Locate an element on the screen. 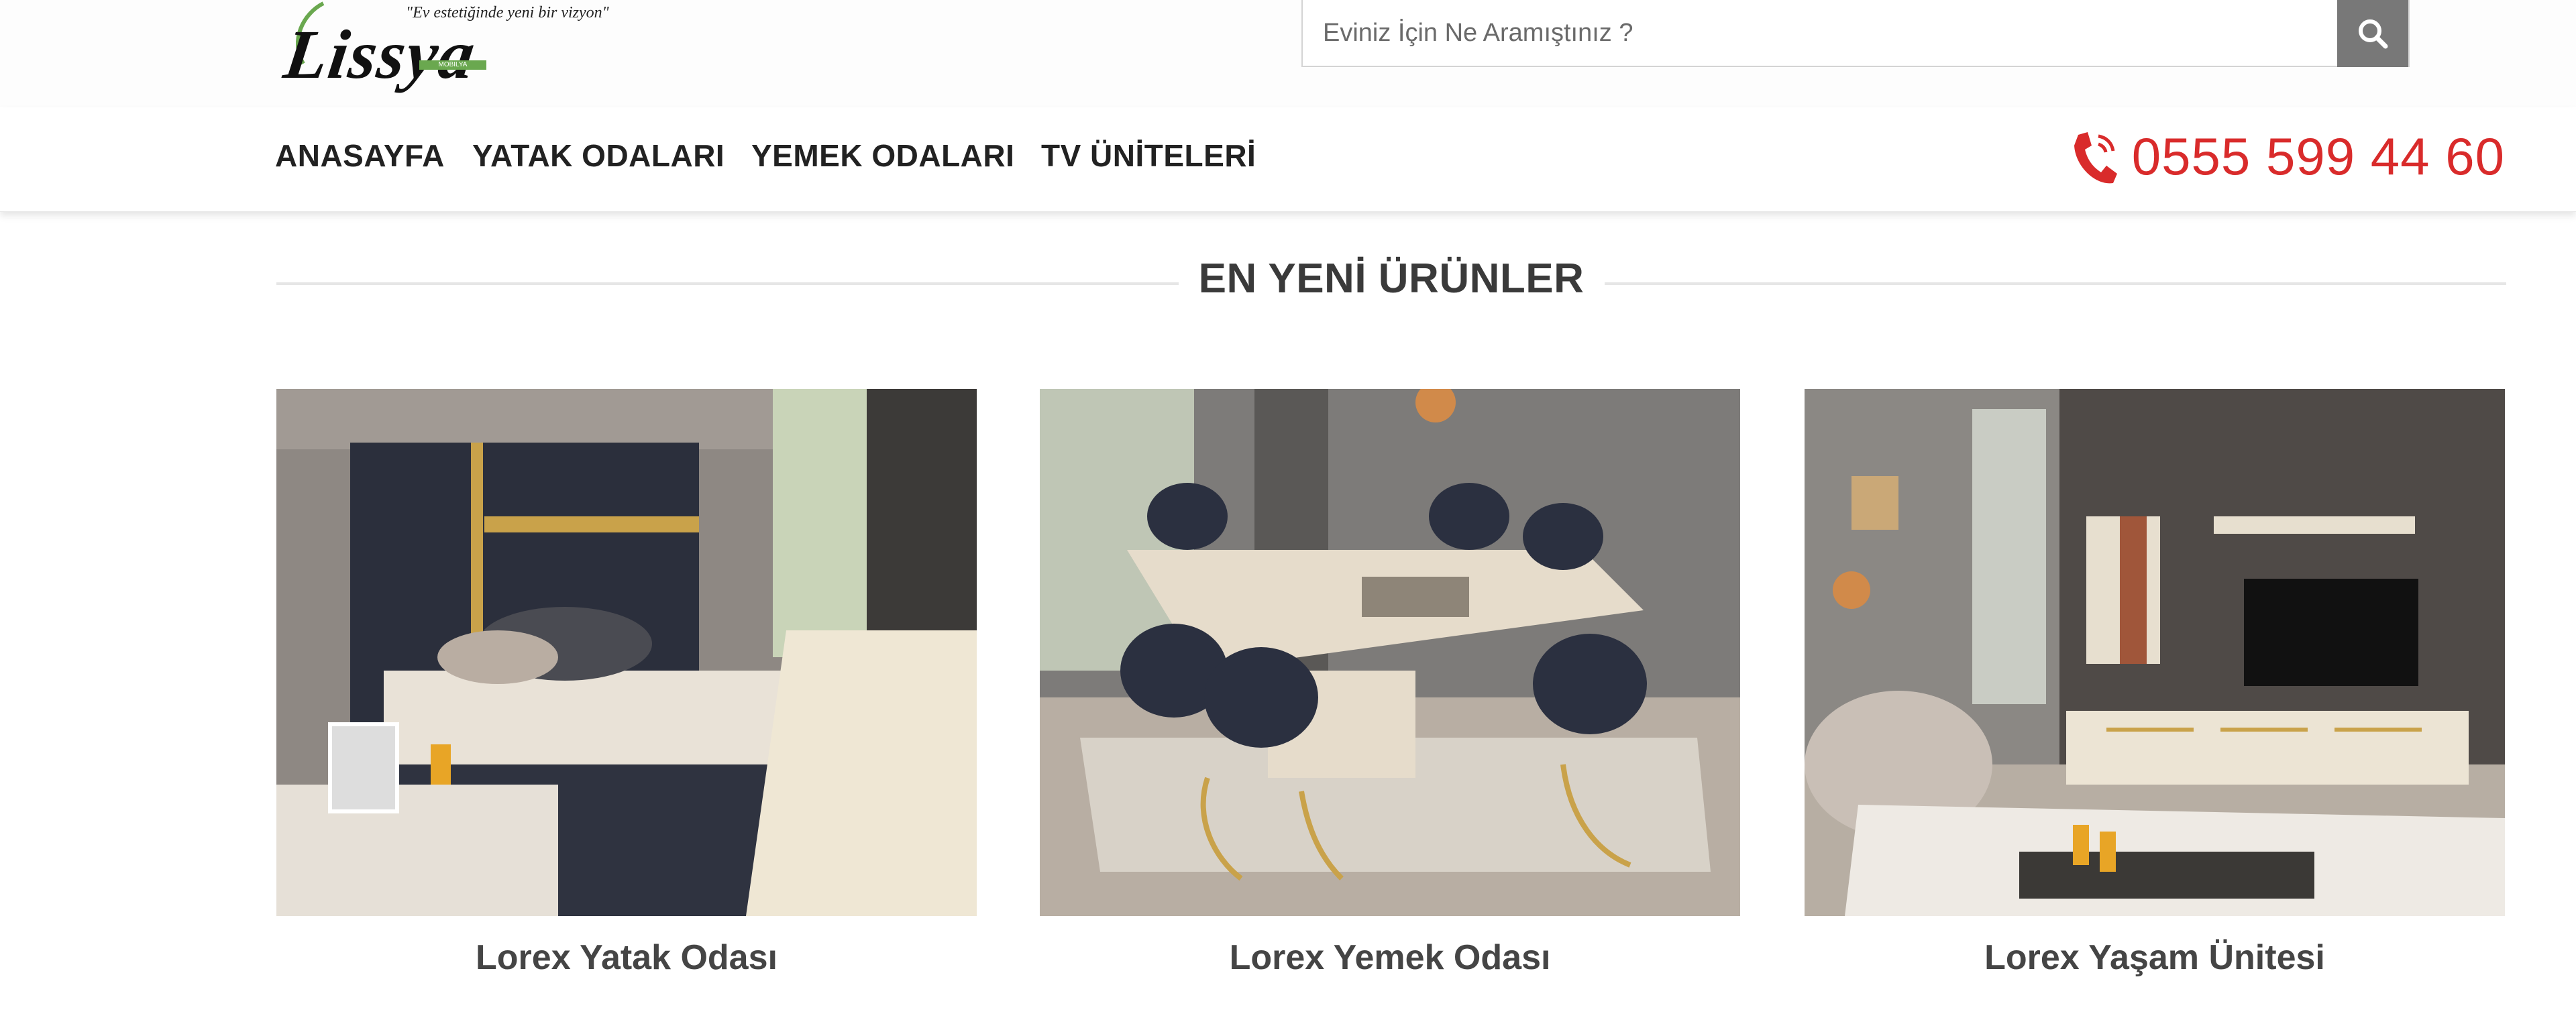  nav-item-anasayfa: ANASAYFA is located at coordinates (360, 155).